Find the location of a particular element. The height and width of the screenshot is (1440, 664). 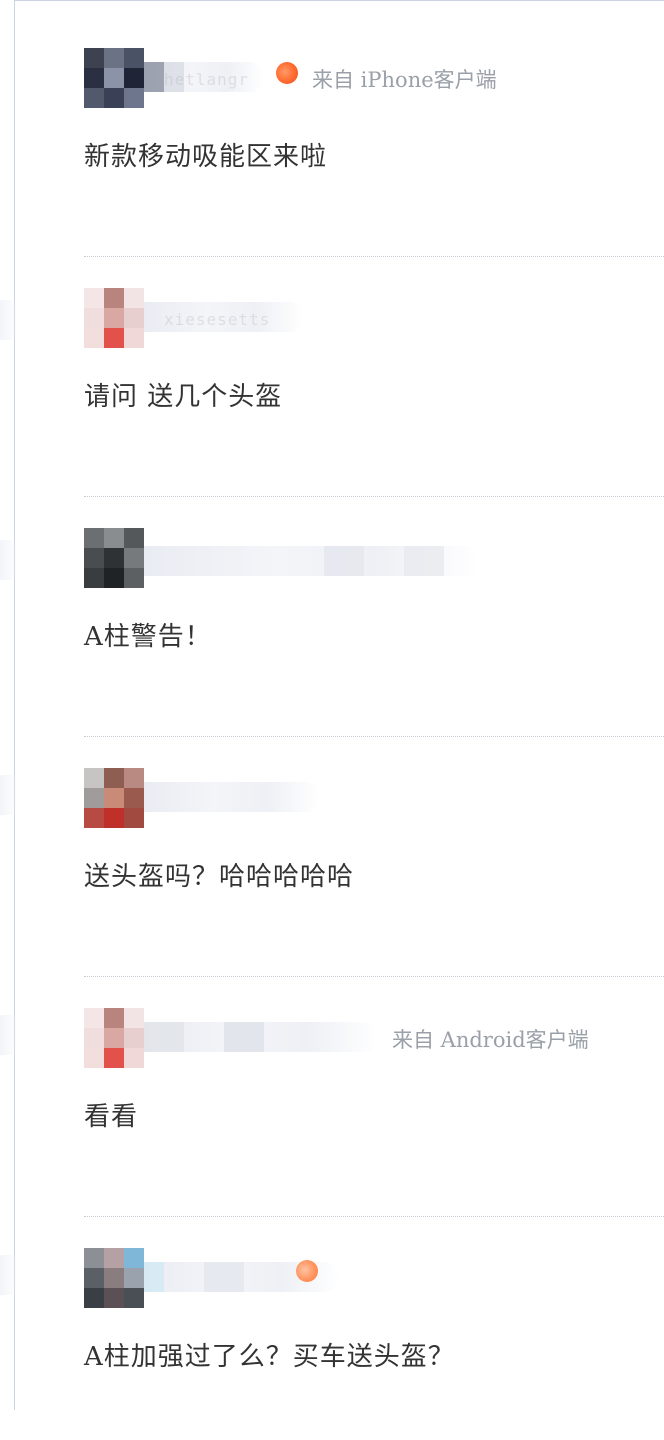

comment-item: xiesesetts 请问 送几个头盔 is located at coordinates (374, 360).